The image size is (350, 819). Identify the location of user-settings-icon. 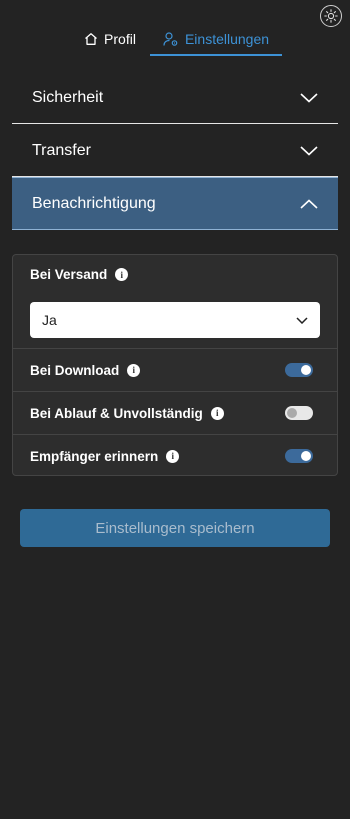
(170, 39).